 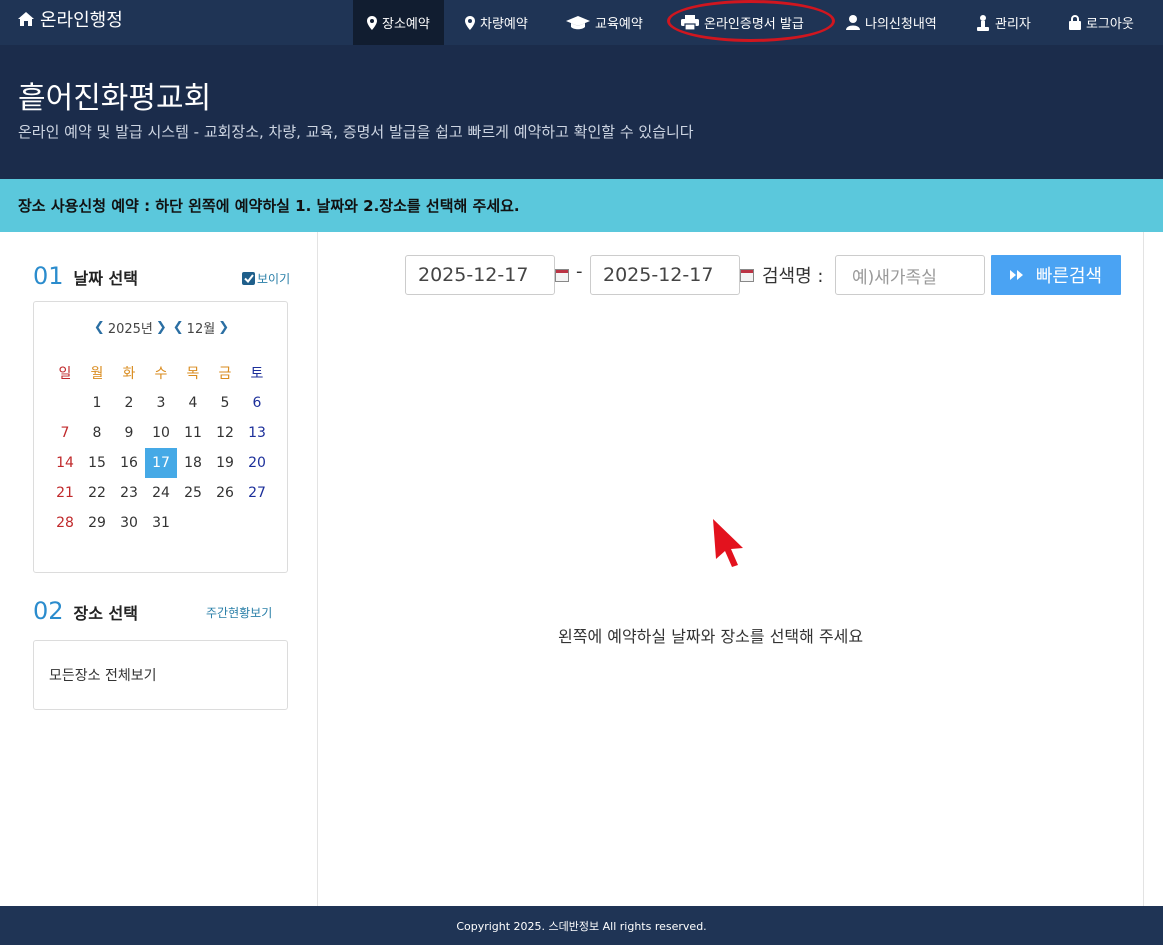 What do you see at coordinates (248, 278) in the screenshot?
I see `checkbox-icon` at bounding box center [248, 278].